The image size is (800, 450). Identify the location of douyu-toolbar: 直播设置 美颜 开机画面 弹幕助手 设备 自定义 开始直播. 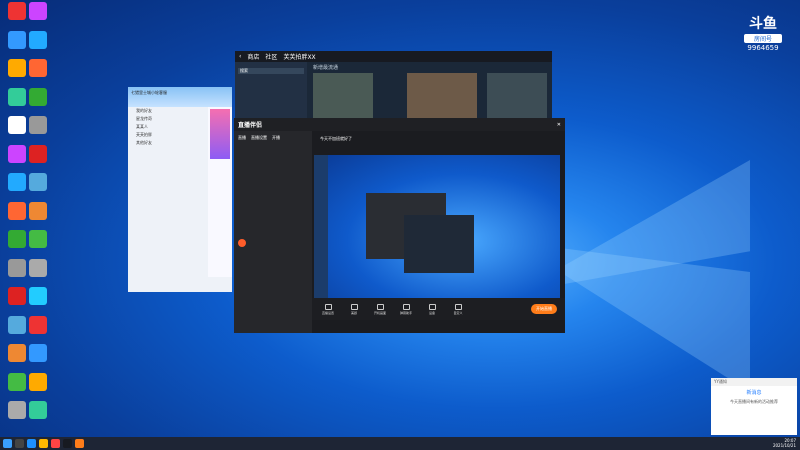
(438, 309).